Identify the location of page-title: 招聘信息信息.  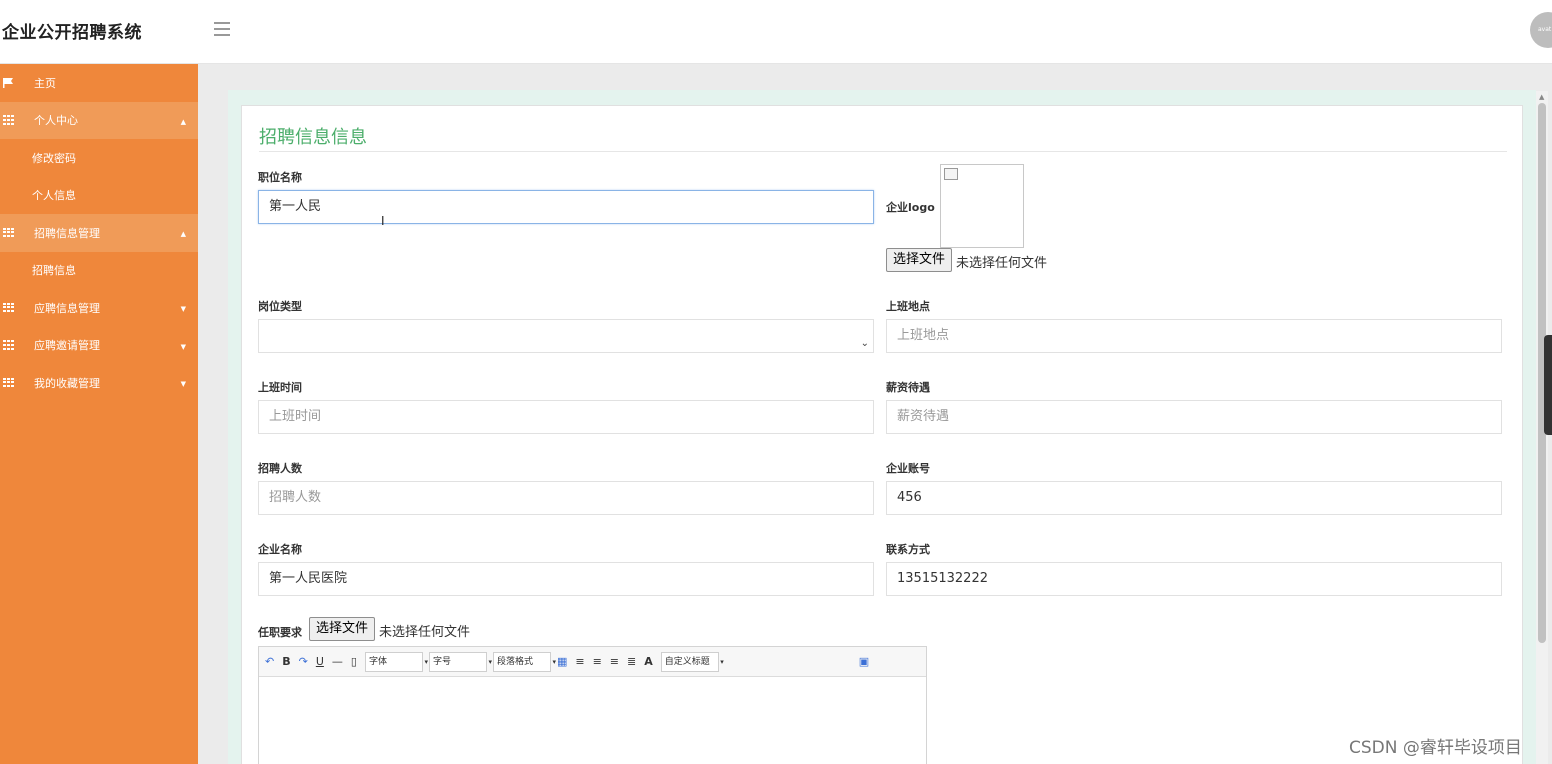
(313, 137).